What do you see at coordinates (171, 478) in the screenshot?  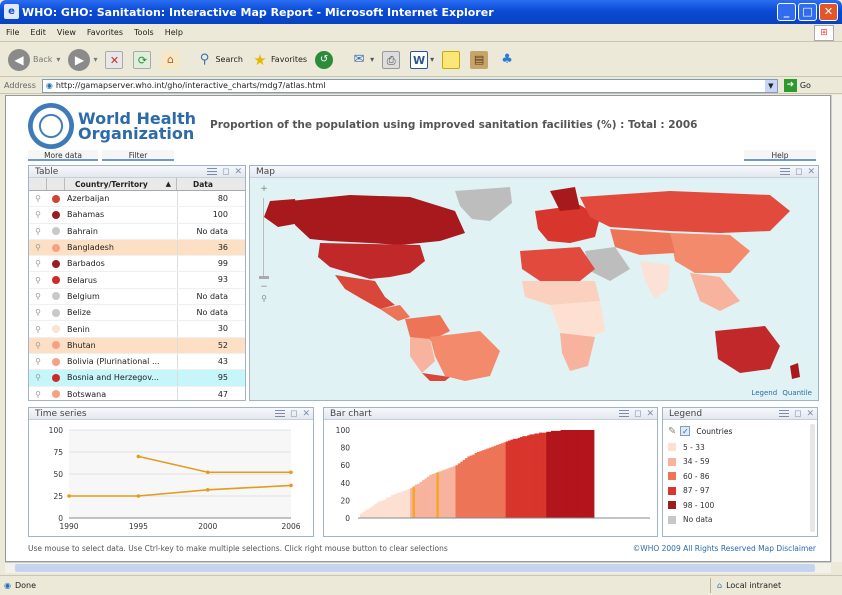 I see `time-series-chart: 10075502501990 1995 2000 2006` at bounding box center [171, 478].